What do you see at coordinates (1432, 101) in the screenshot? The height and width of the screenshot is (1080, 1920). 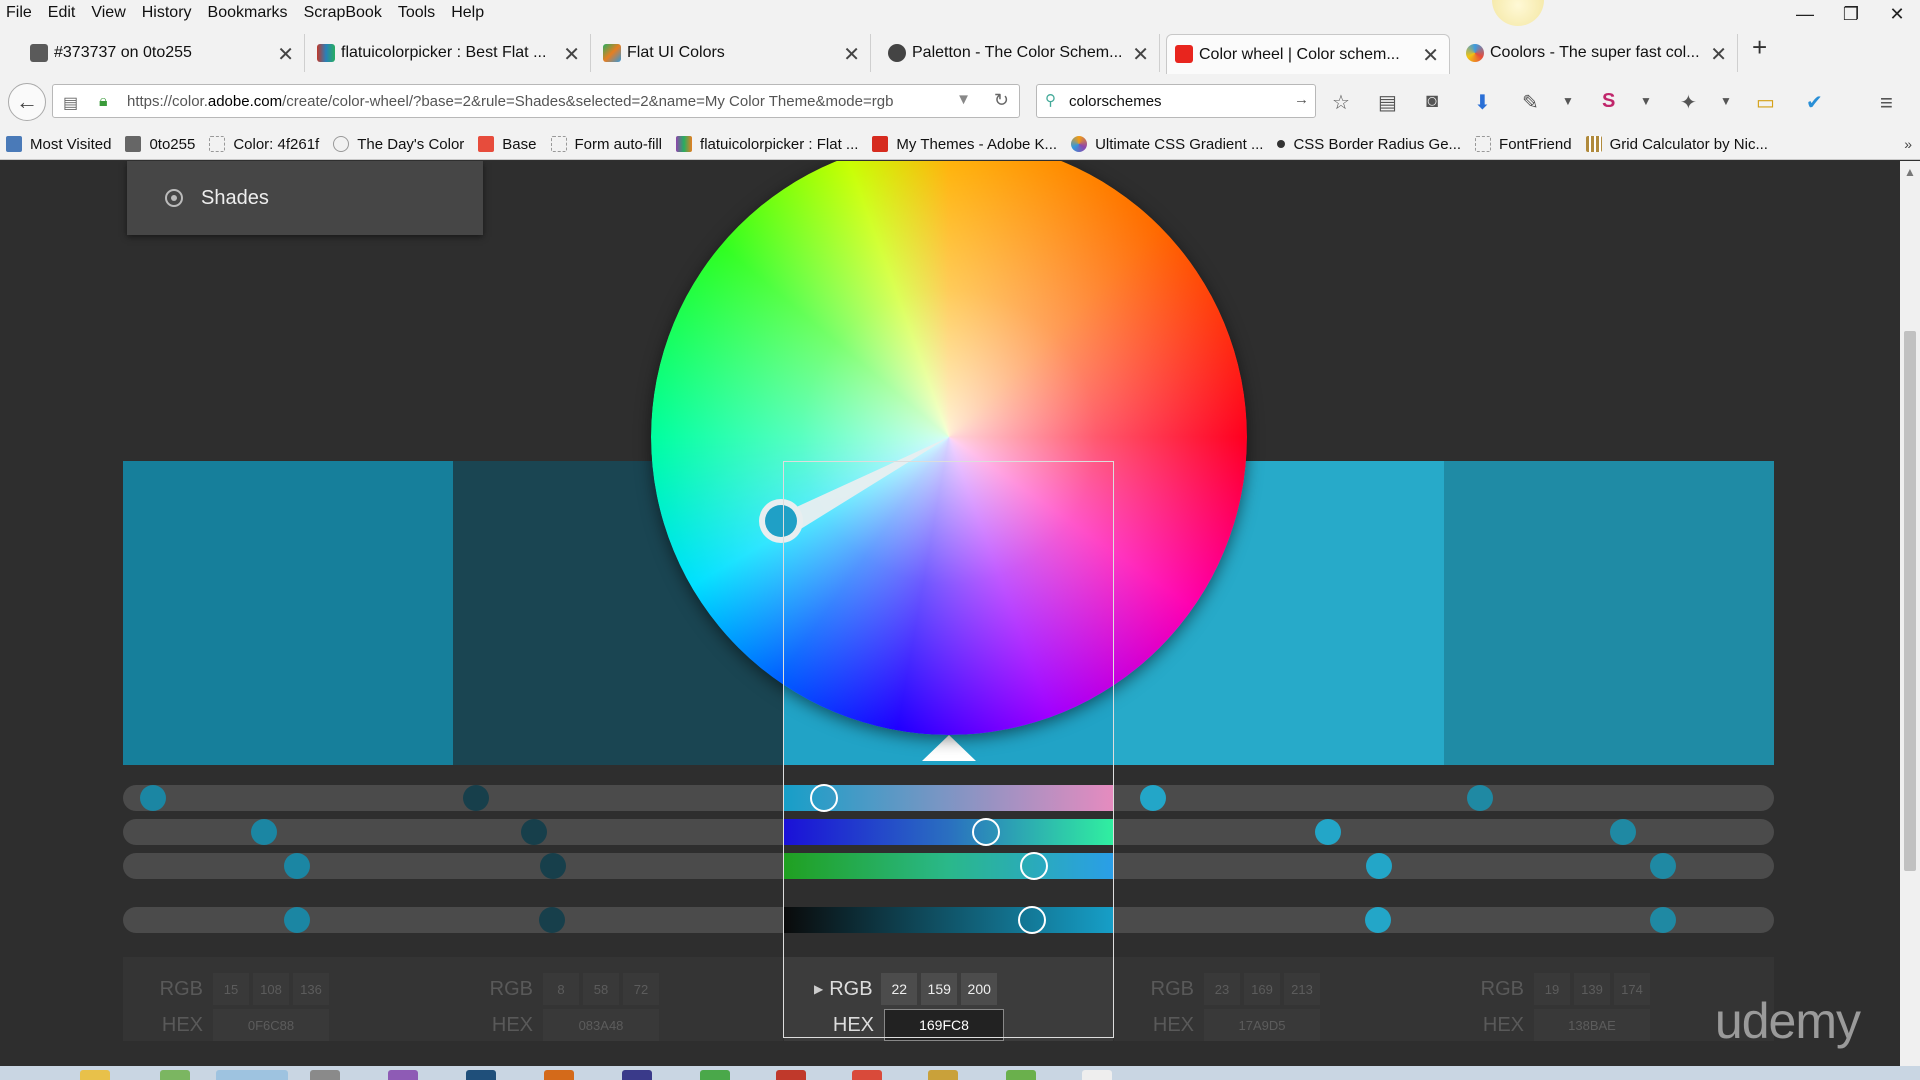 I see `pocket-icon: ◙` at bounding box center [1432, 101].